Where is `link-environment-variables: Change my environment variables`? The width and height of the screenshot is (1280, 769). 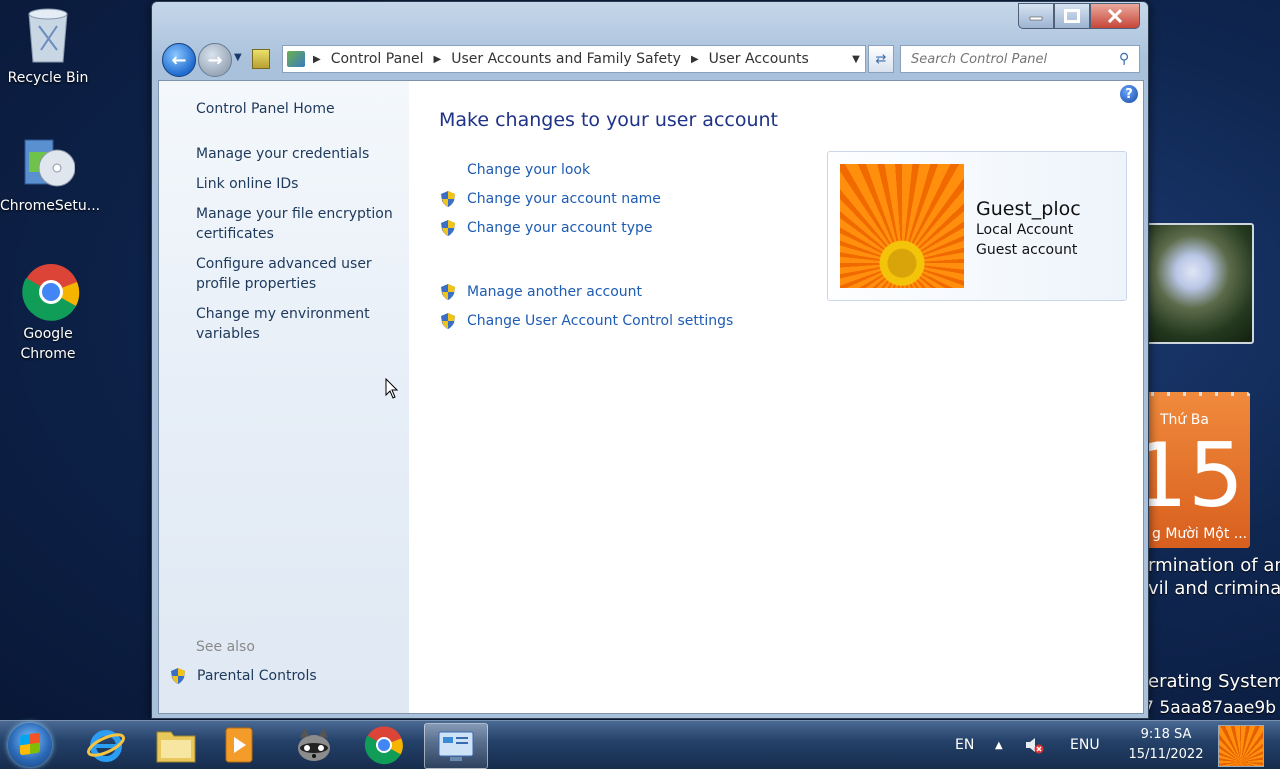
link-environment-variables: Change my environment variables is located at coordinates (296, 324).